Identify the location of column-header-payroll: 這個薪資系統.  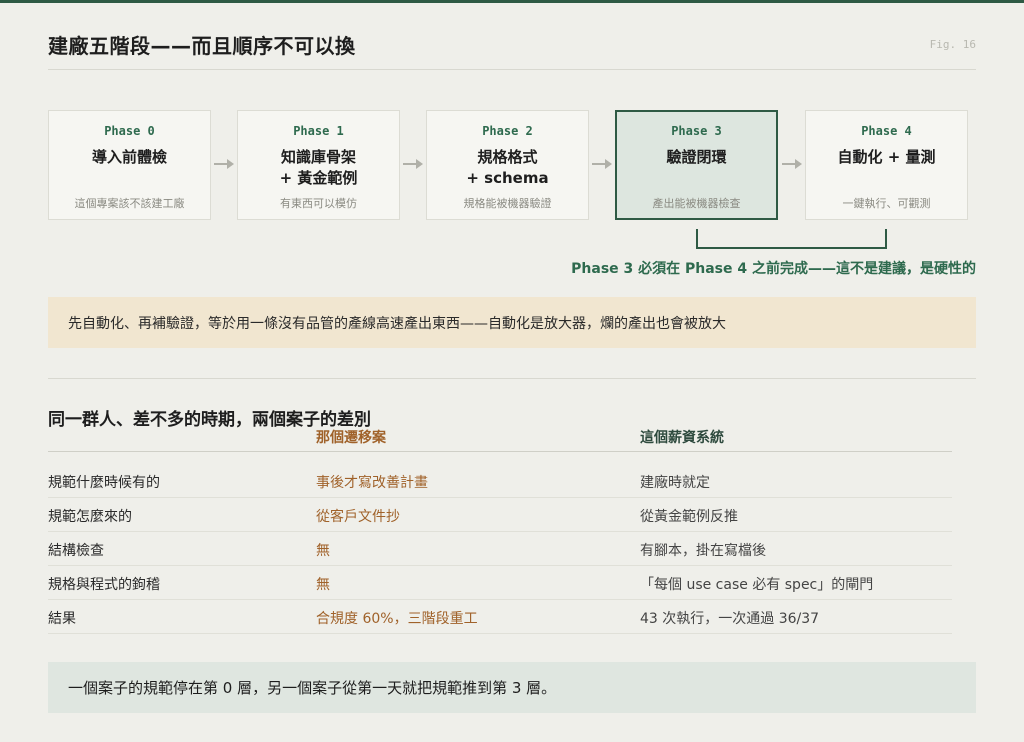
(682, 438).